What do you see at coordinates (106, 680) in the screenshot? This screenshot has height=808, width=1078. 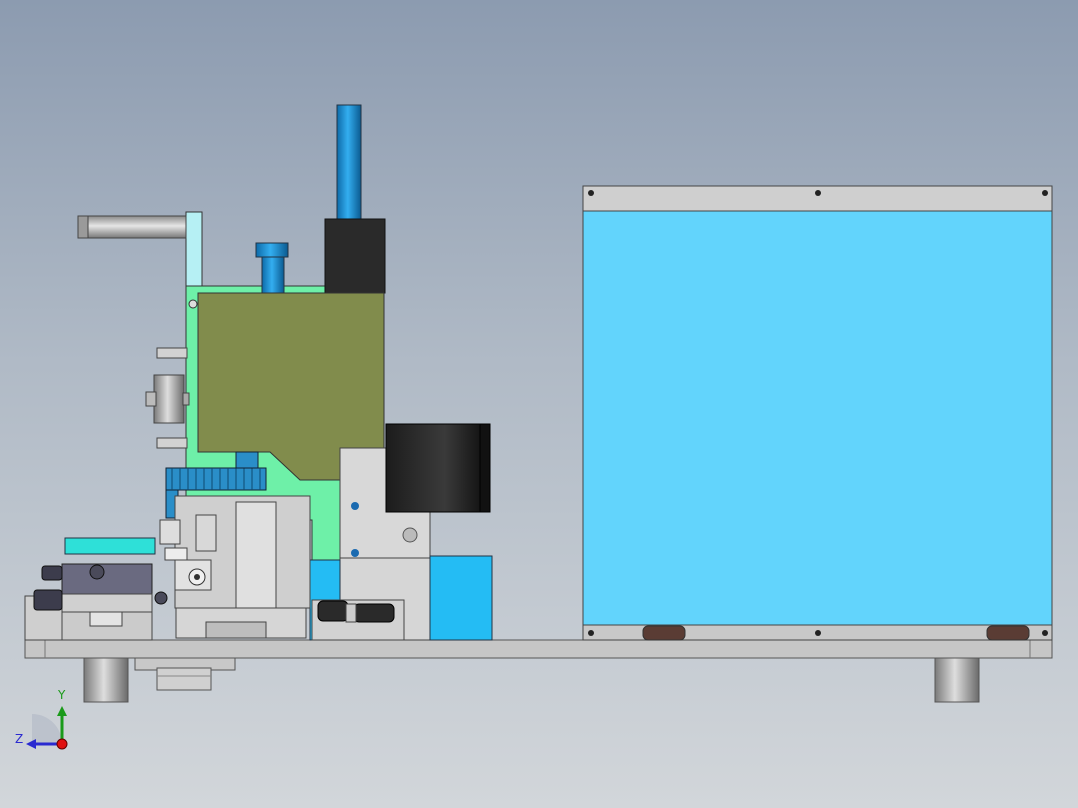 I see `foot-left` at bounding box center [106, 680].